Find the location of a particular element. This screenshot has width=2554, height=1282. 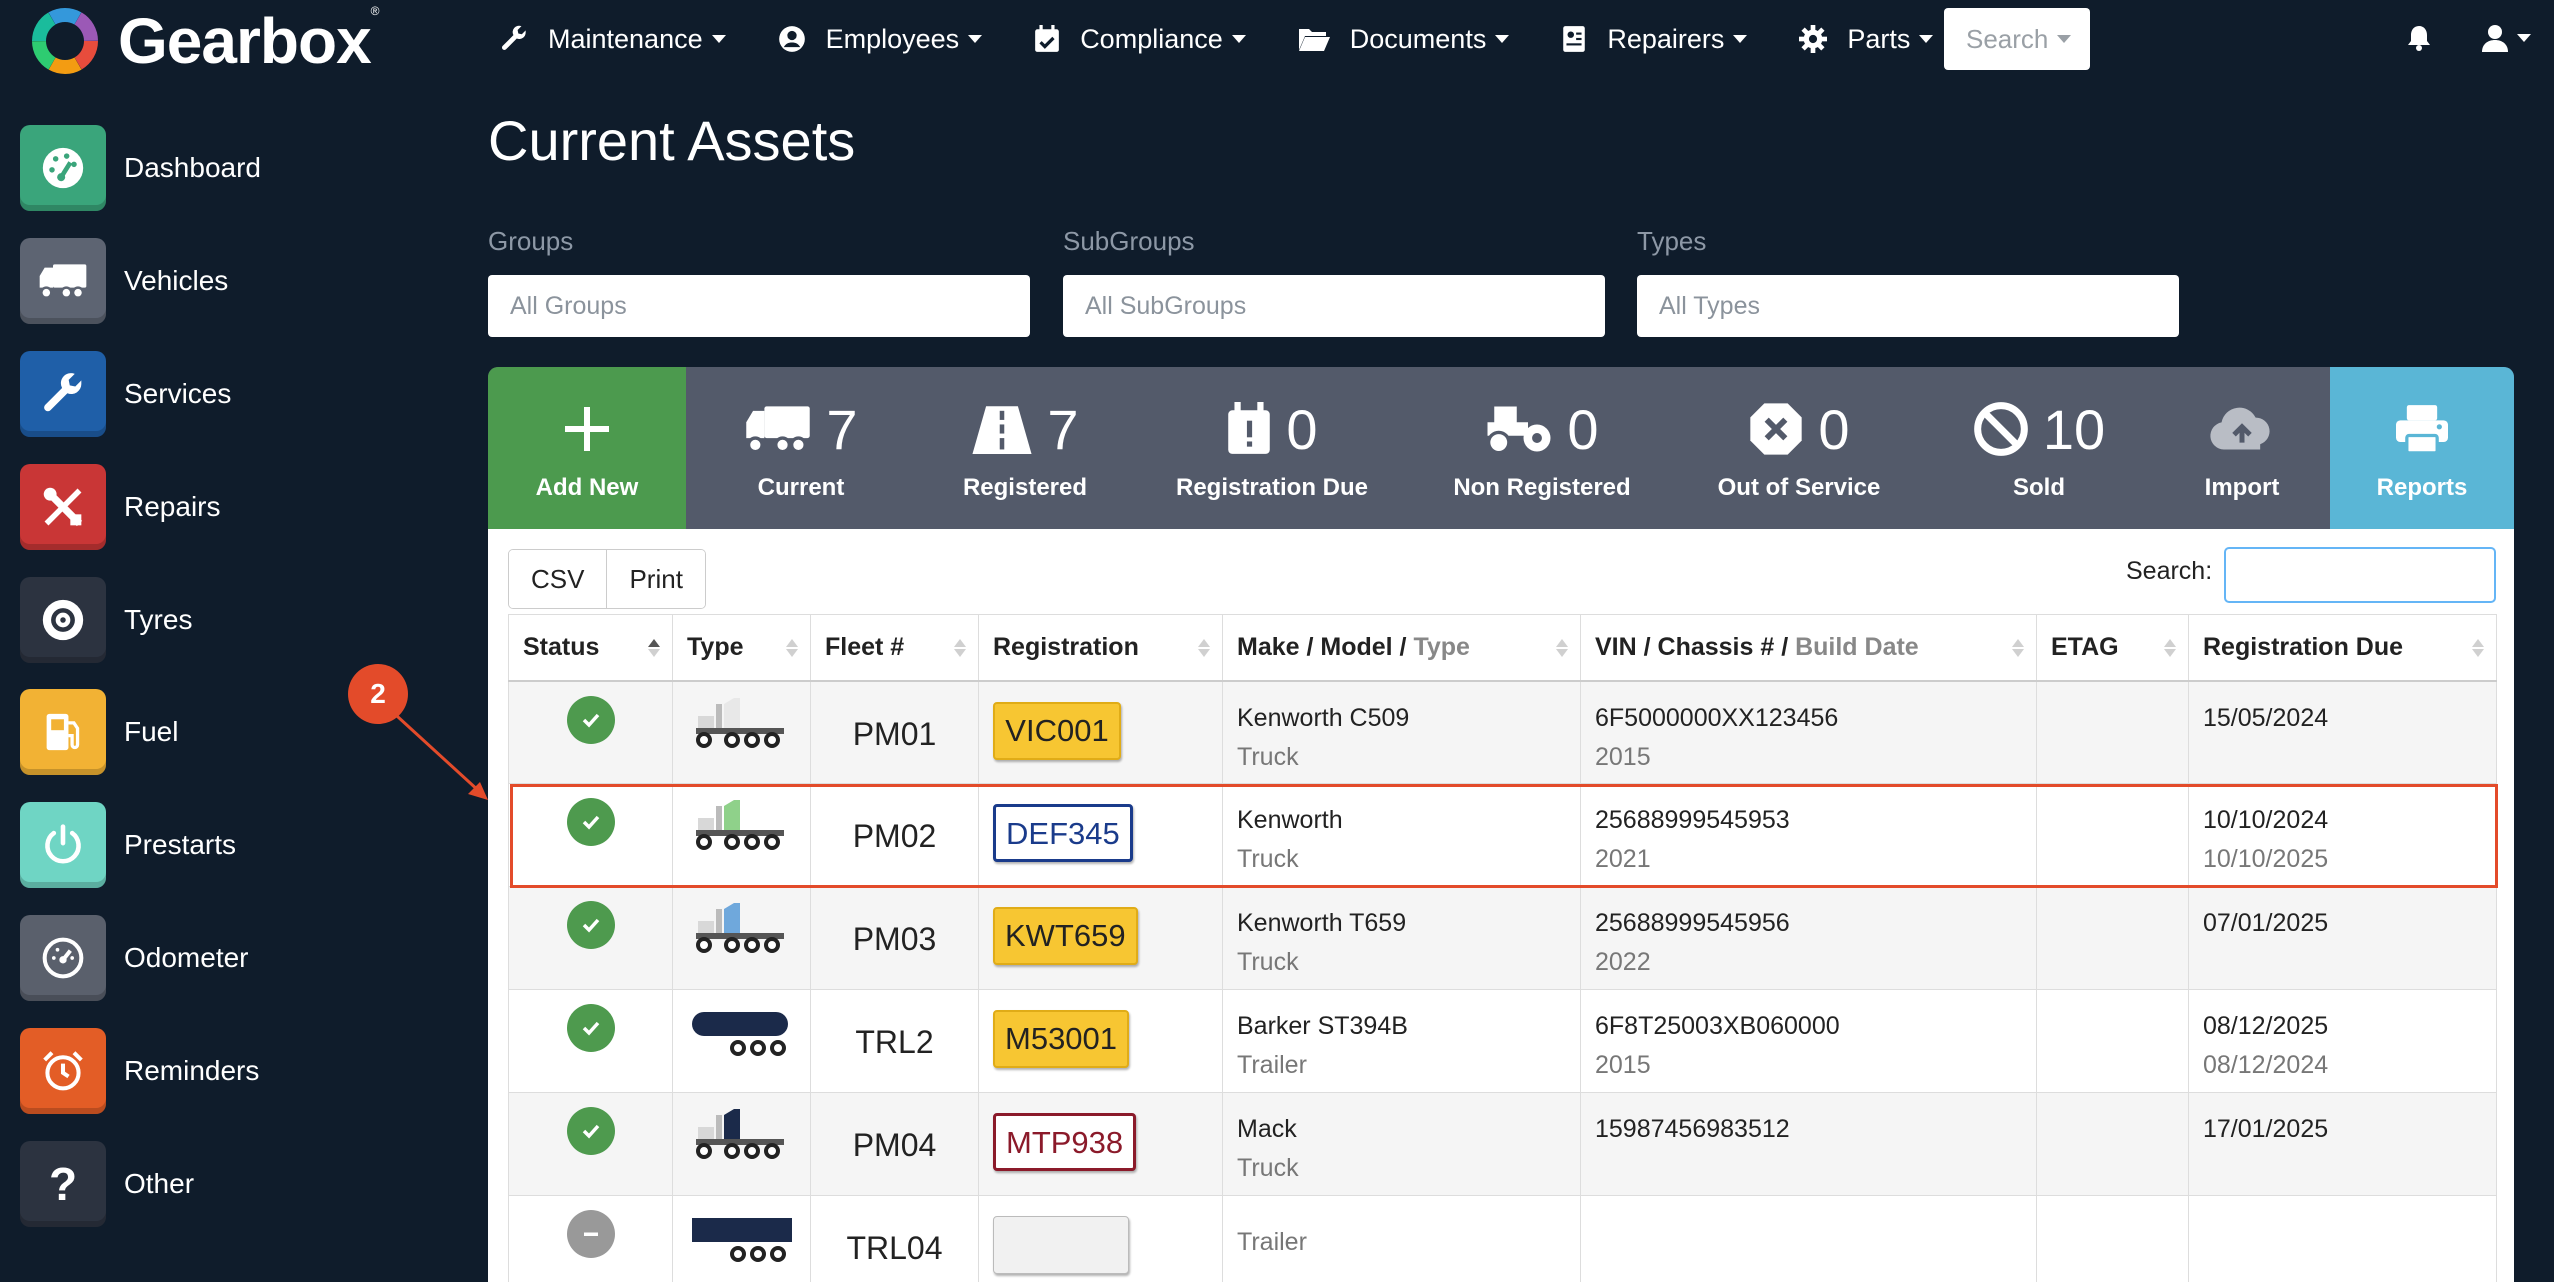

stat-sold: 10 Sold is located at coordinates (2039, 448).